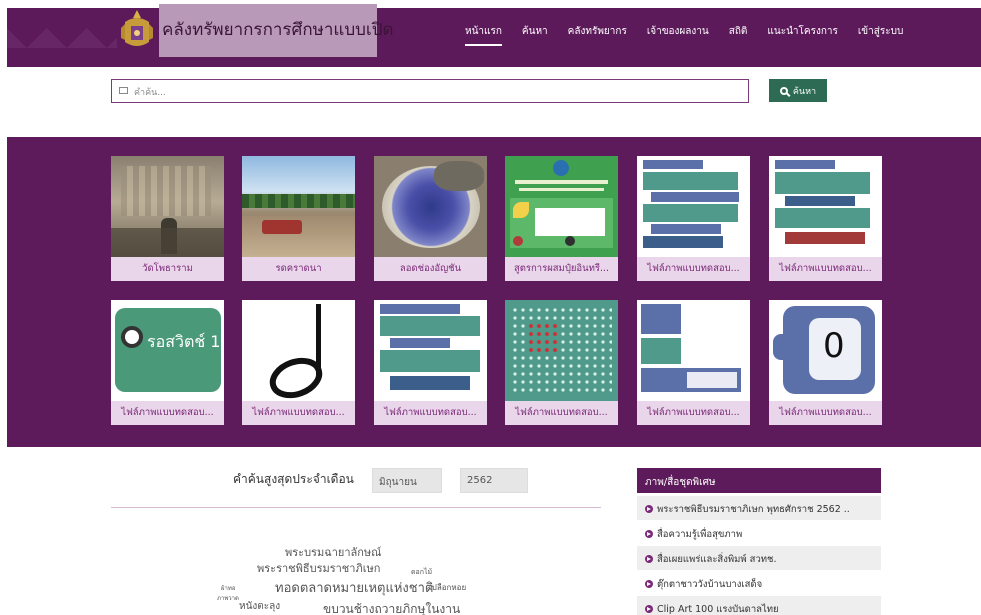 The height and width of the screenshot is (615, 981). What do you see at coordinates (759, 533) in the screenshot?
I see `special-collection-item: สื่อความรู้เพื่อสุขภาพ` at bounding box center [759, 533].